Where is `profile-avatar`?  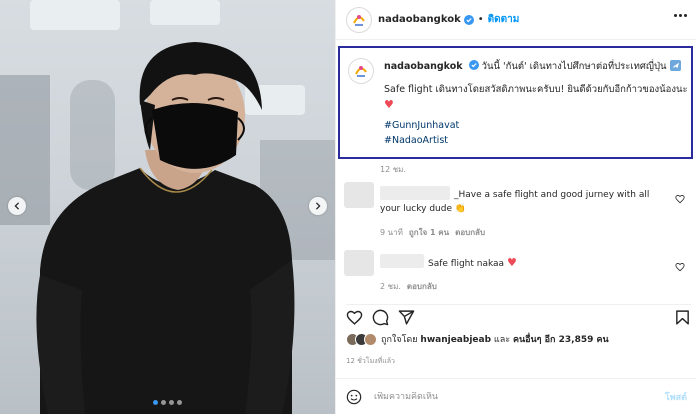
profile-avatar is located at coordinates (359, 19).